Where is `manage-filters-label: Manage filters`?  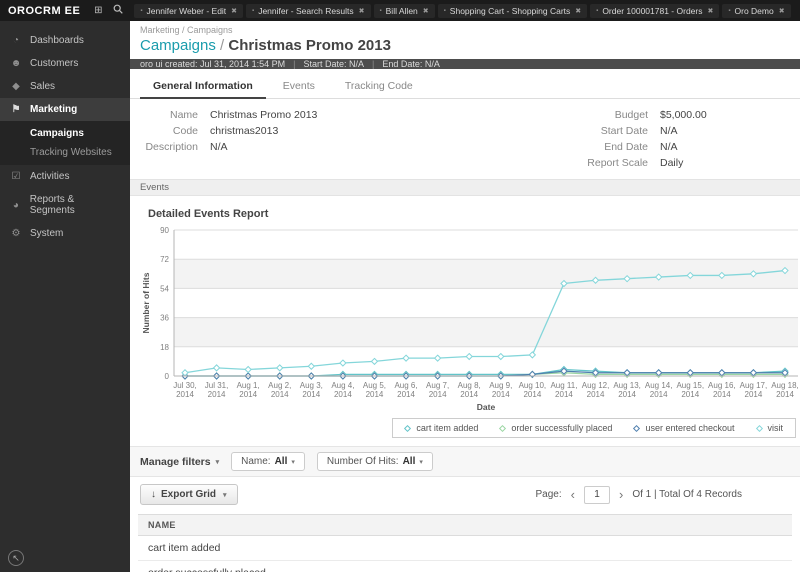 manage-filters-label: Manage filters is located at coordinates (175, 461).